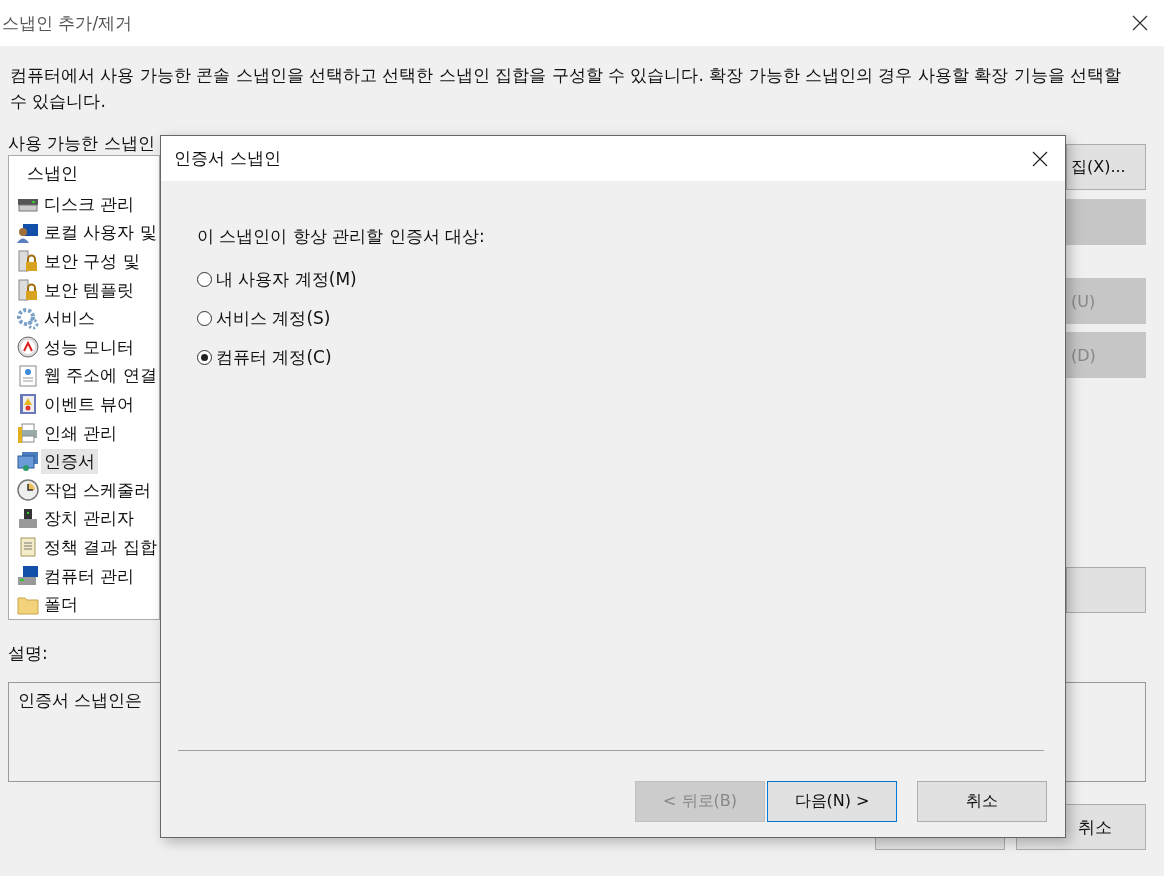 This screenshot has width=1164, height=876. I want to click on gear-icon, so click(28, 318).